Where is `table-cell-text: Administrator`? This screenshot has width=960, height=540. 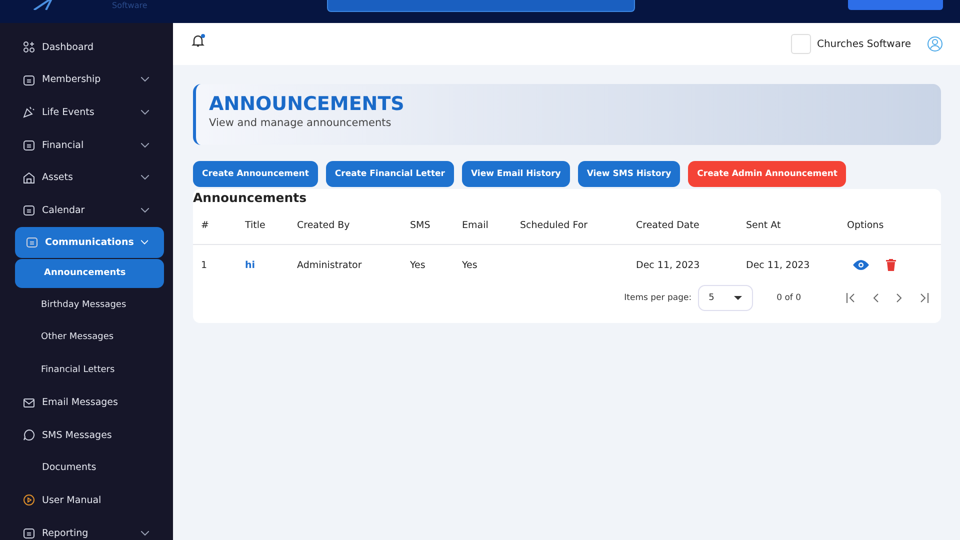 table-cell-text: Administrator is located at coordinates (330, 265).